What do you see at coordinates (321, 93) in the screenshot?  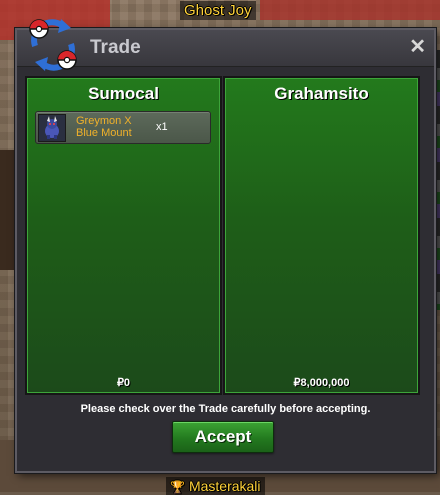 I see `panel-player-name: Grahamsito` at bounding box center [321, 93].